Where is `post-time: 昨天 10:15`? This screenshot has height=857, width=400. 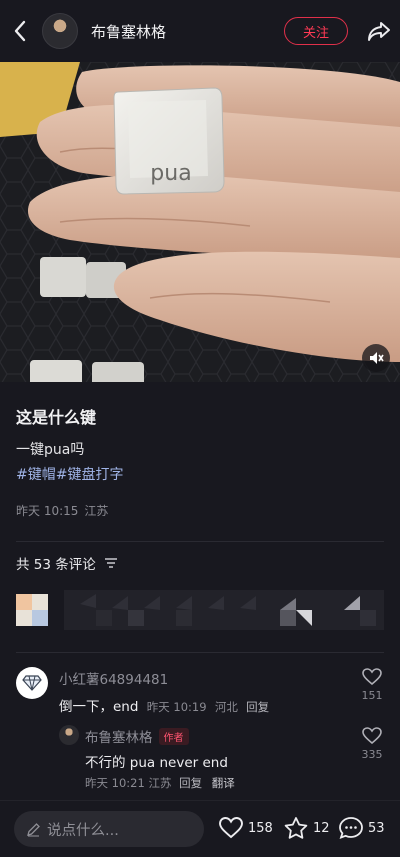
post-time: 昨天 10:15 is located at coordinates (47, 511).